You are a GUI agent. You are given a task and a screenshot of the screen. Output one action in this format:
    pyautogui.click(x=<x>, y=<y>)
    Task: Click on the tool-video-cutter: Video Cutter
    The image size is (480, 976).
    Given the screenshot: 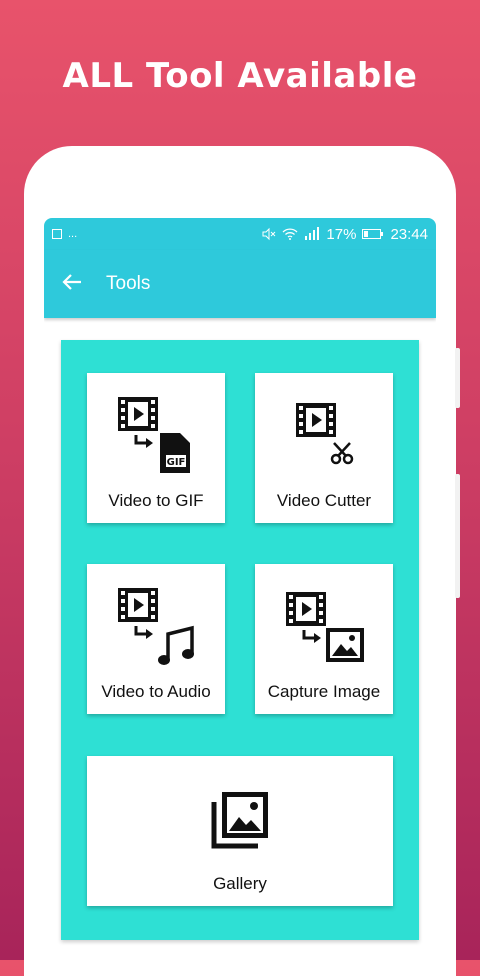 What is the action you would take?
    pyautogui.click(x=324, y=448)
    